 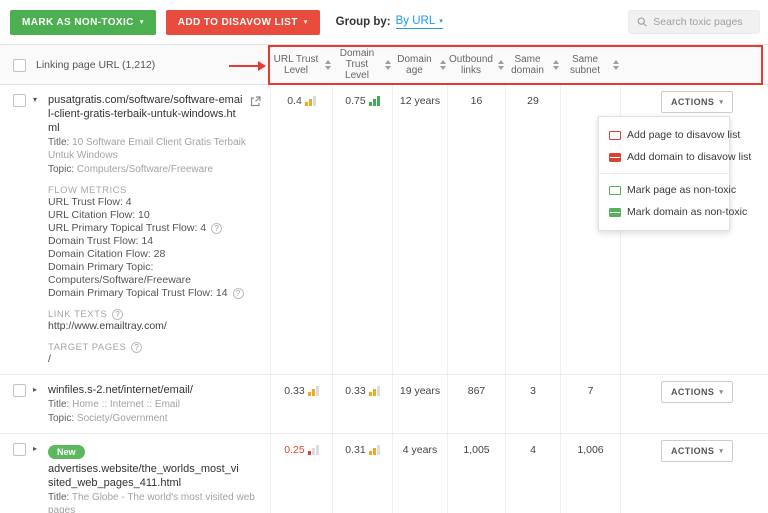 What do you see at coordinates (532, 473) in the screenshot?
I see `same-domain-cell: 4` at bounding box center [532, 473].